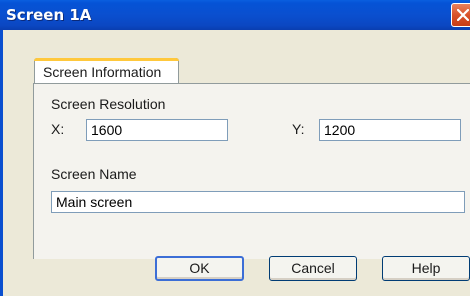 The height and width of the screenshot is (296, 470). What do you see at coordinates (49, 15) in the screenshot?
I see `window-title: Screen 1A` at bounding box center [49, 15].